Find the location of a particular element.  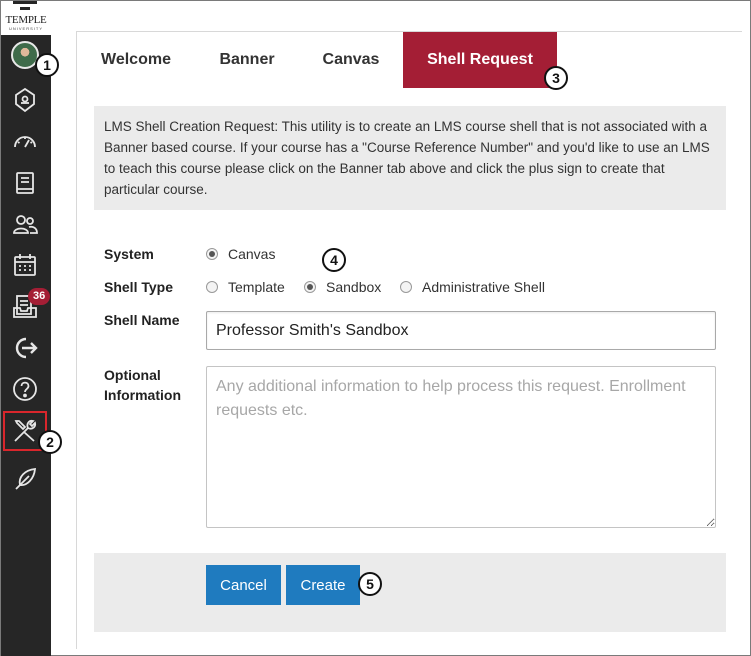

radio-administrative-label: Administrative Shell is located at coordinates (483, 287).